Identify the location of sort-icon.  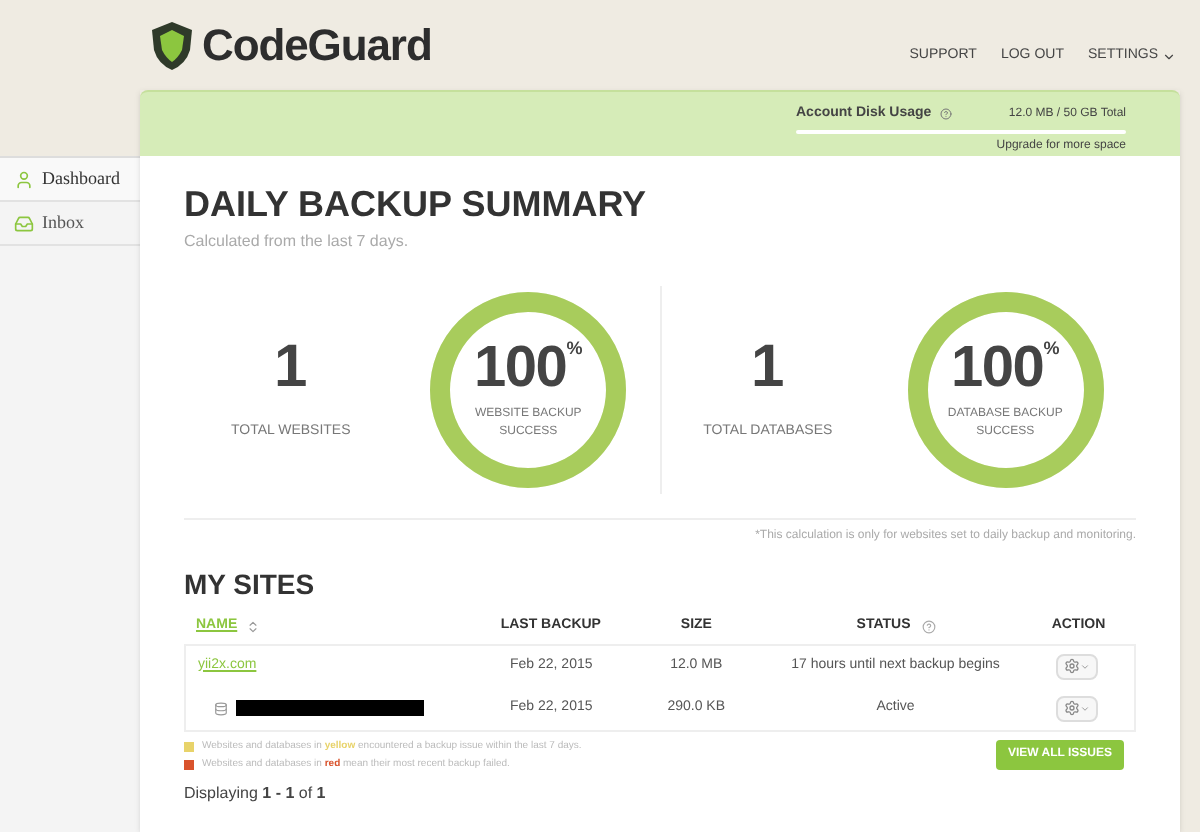
(252, 626).